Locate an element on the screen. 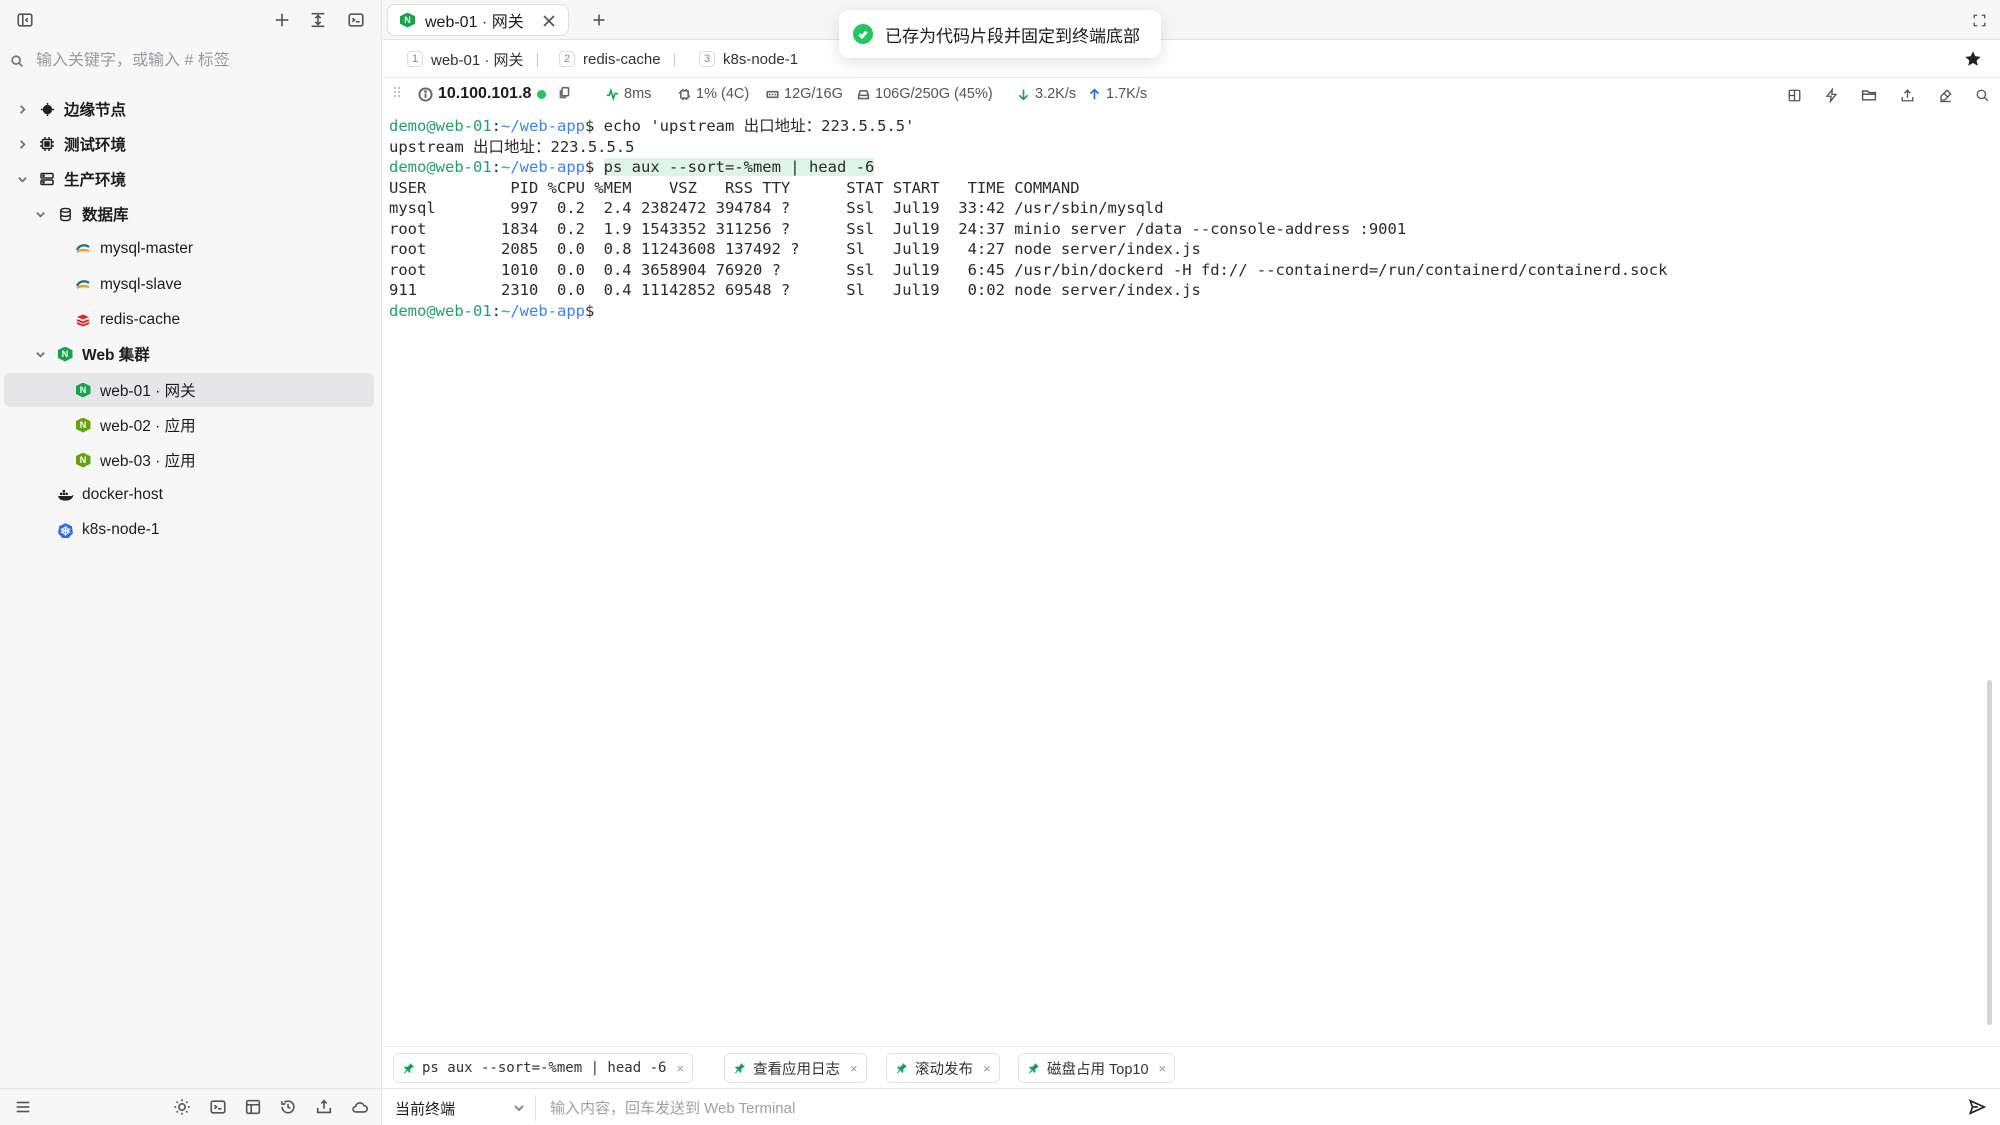 The image size is (2000, 1125). target-terminal-select: 当前终端 is located at coordinates (460, 1108).